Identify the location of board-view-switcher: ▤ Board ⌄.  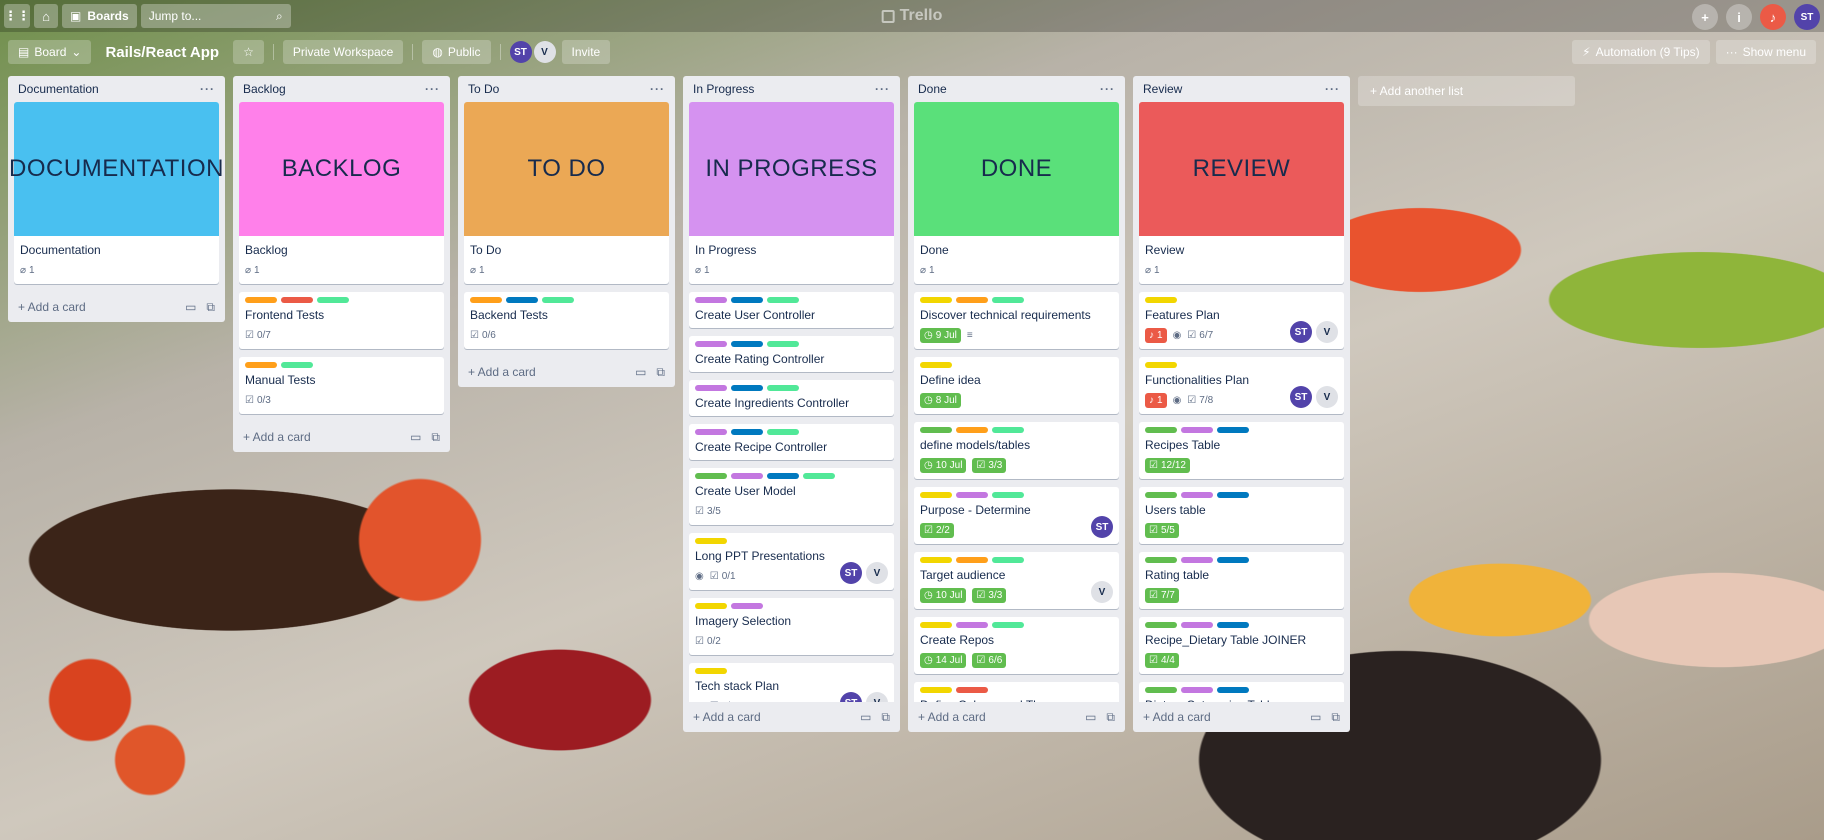
(50, 52).